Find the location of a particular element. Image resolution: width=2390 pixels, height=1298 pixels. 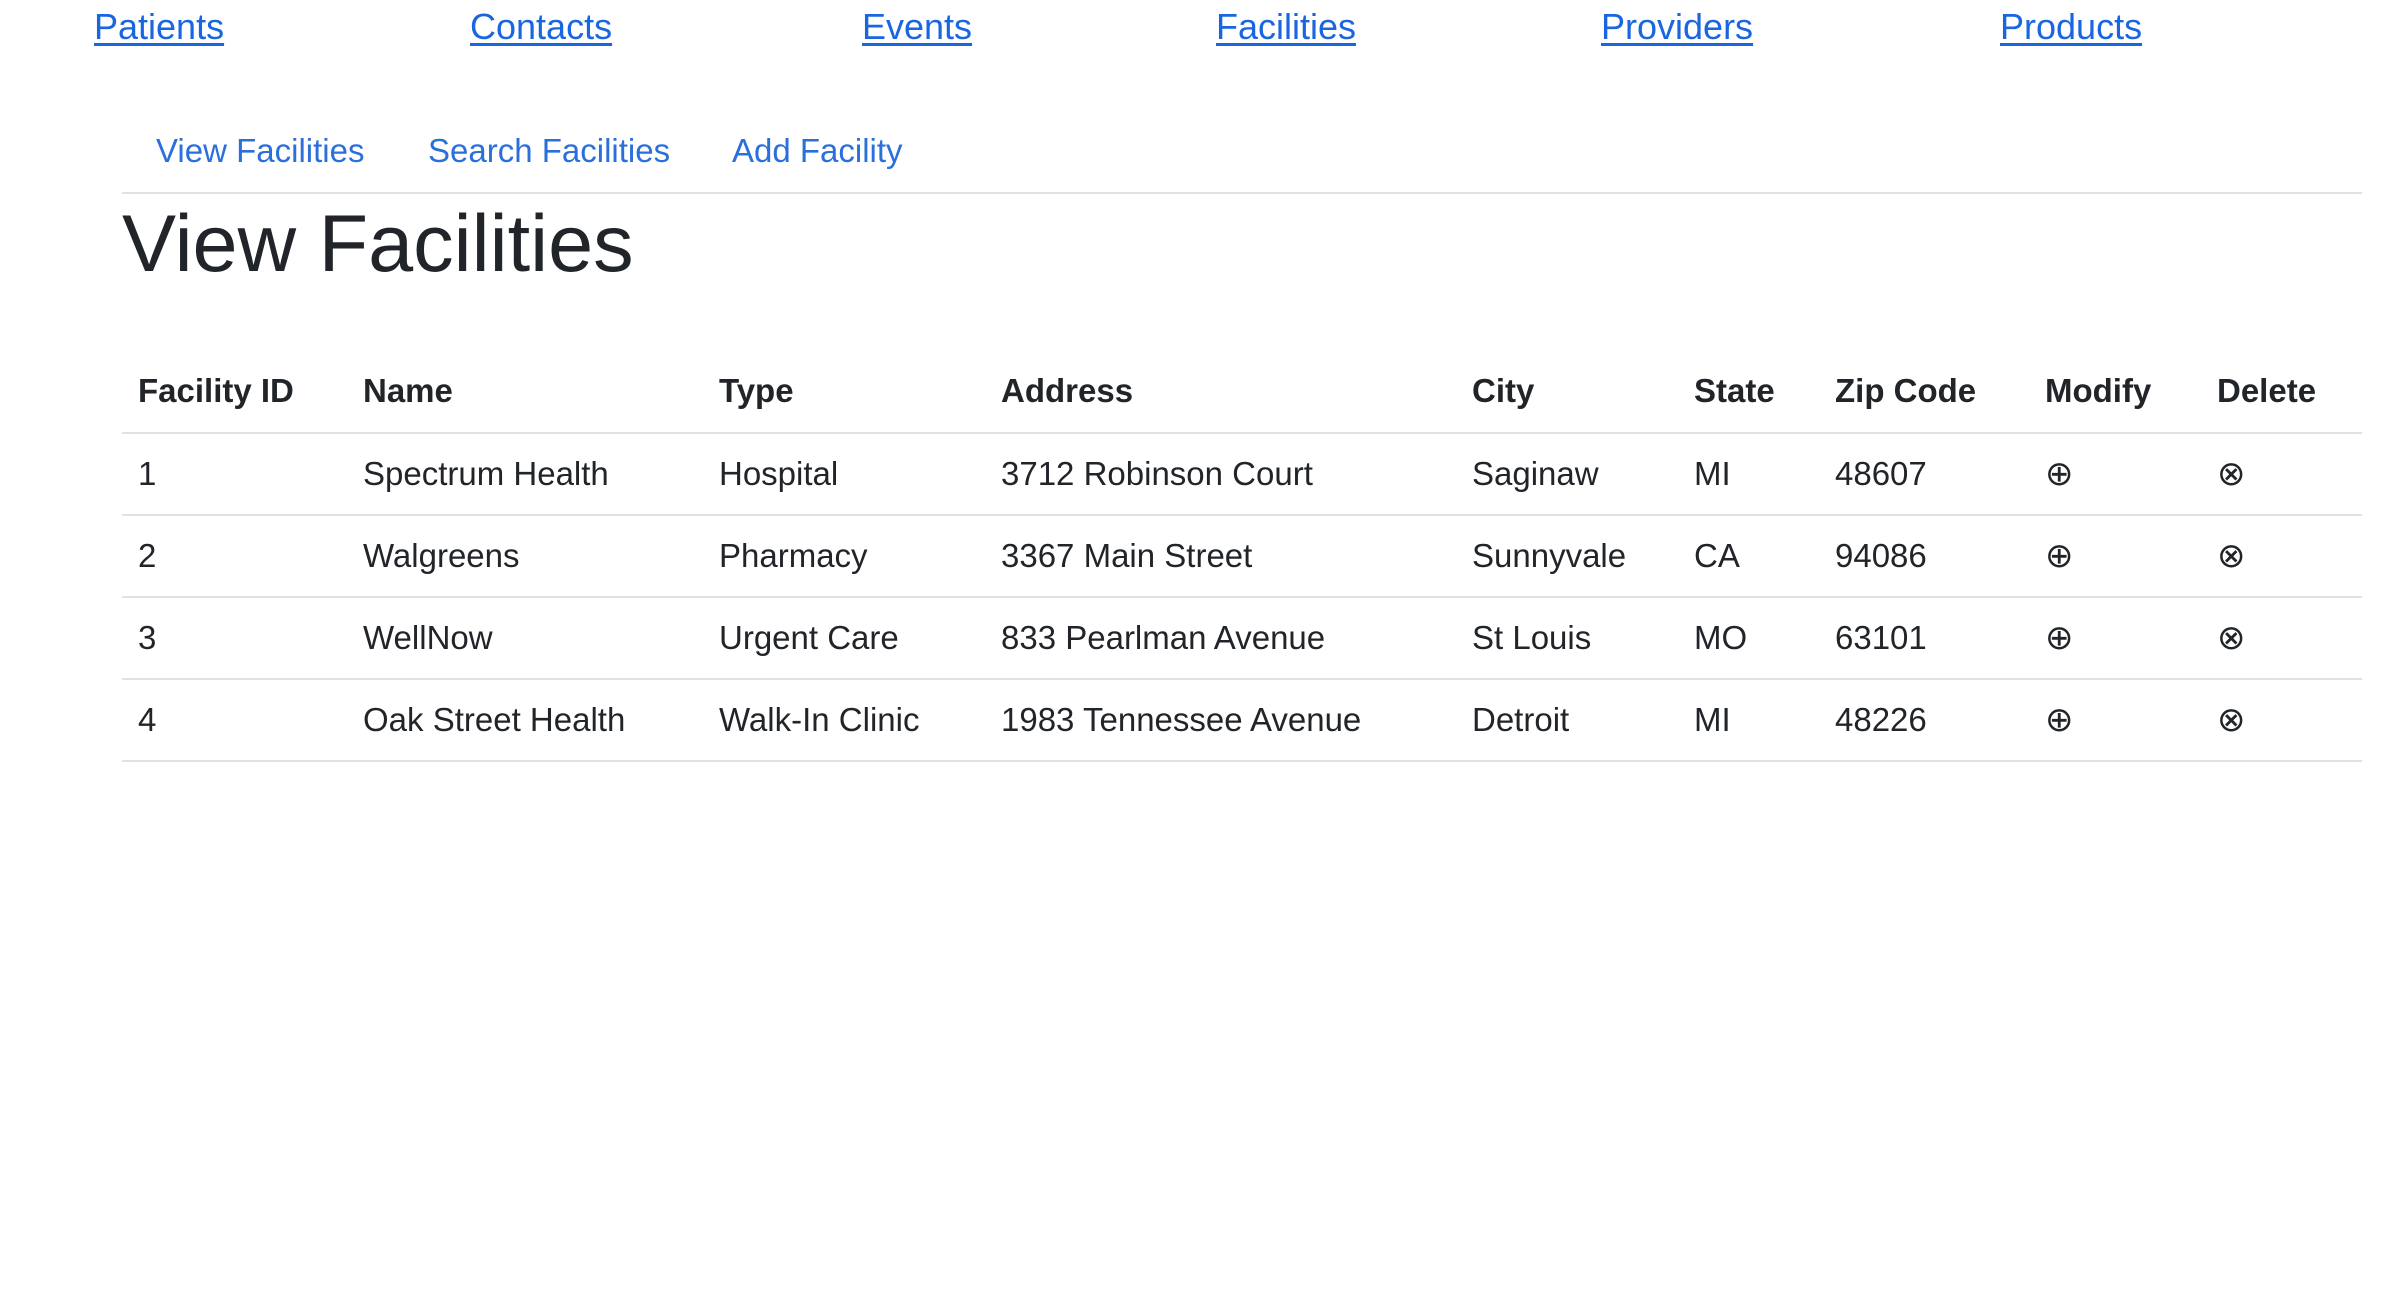

cell-address: 1983 Tennessee Avenue is located at coordinates (1220, 720).